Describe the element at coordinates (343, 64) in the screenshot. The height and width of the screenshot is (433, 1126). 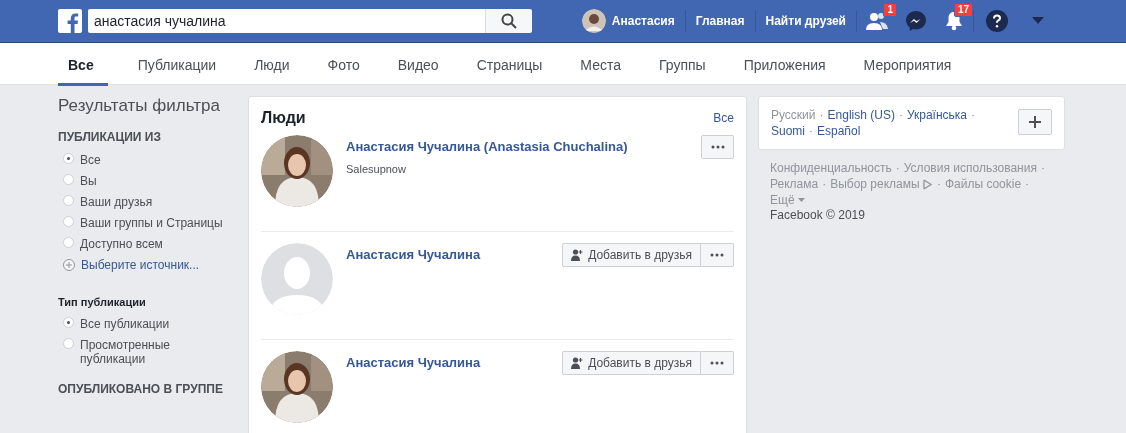
I see `tab: Фото` at that location.